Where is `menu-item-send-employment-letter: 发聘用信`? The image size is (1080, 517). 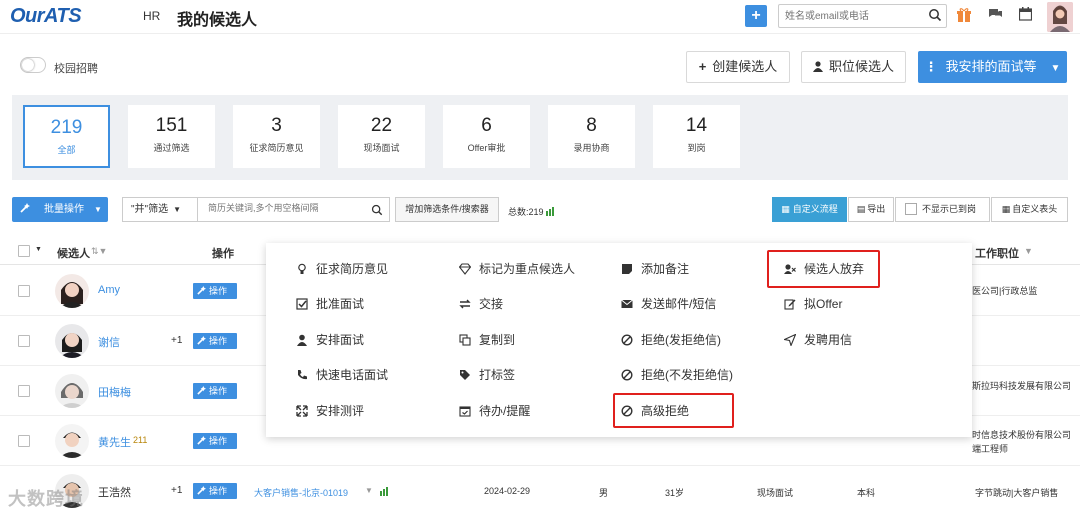
menu-item-send-employment-letter: 发聘用信 is located at coordinates (818, 340).